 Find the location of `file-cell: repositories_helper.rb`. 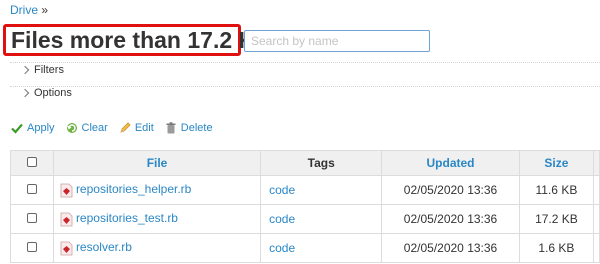

file-cell: repositories_helper.rb is located at coordinates (157, 190).